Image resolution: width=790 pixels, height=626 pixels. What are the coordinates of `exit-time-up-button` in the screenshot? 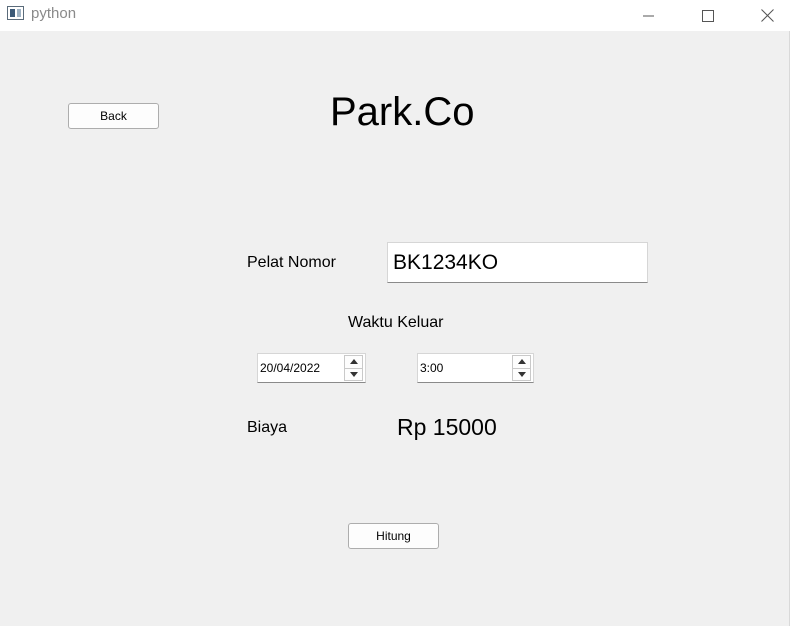 It's located at (521, 362).